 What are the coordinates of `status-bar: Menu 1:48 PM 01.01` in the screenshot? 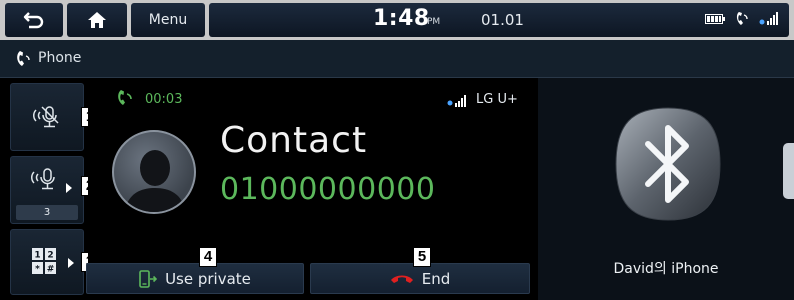 It's located at (397, 20).